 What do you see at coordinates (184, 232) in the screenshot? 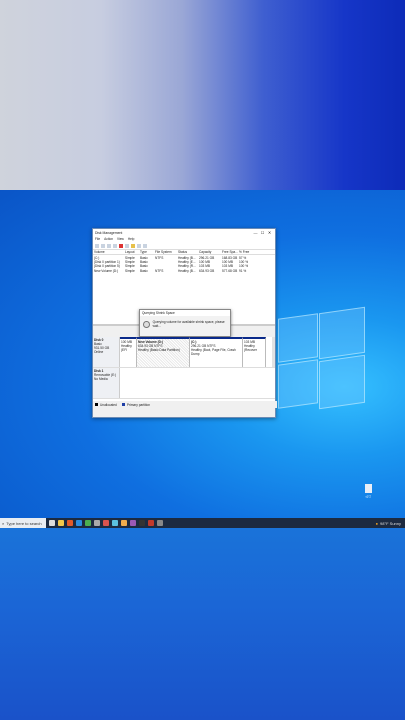
I see `window-titlebar: Disk Management — ☐ ✕` at bounding box center [184, 232].